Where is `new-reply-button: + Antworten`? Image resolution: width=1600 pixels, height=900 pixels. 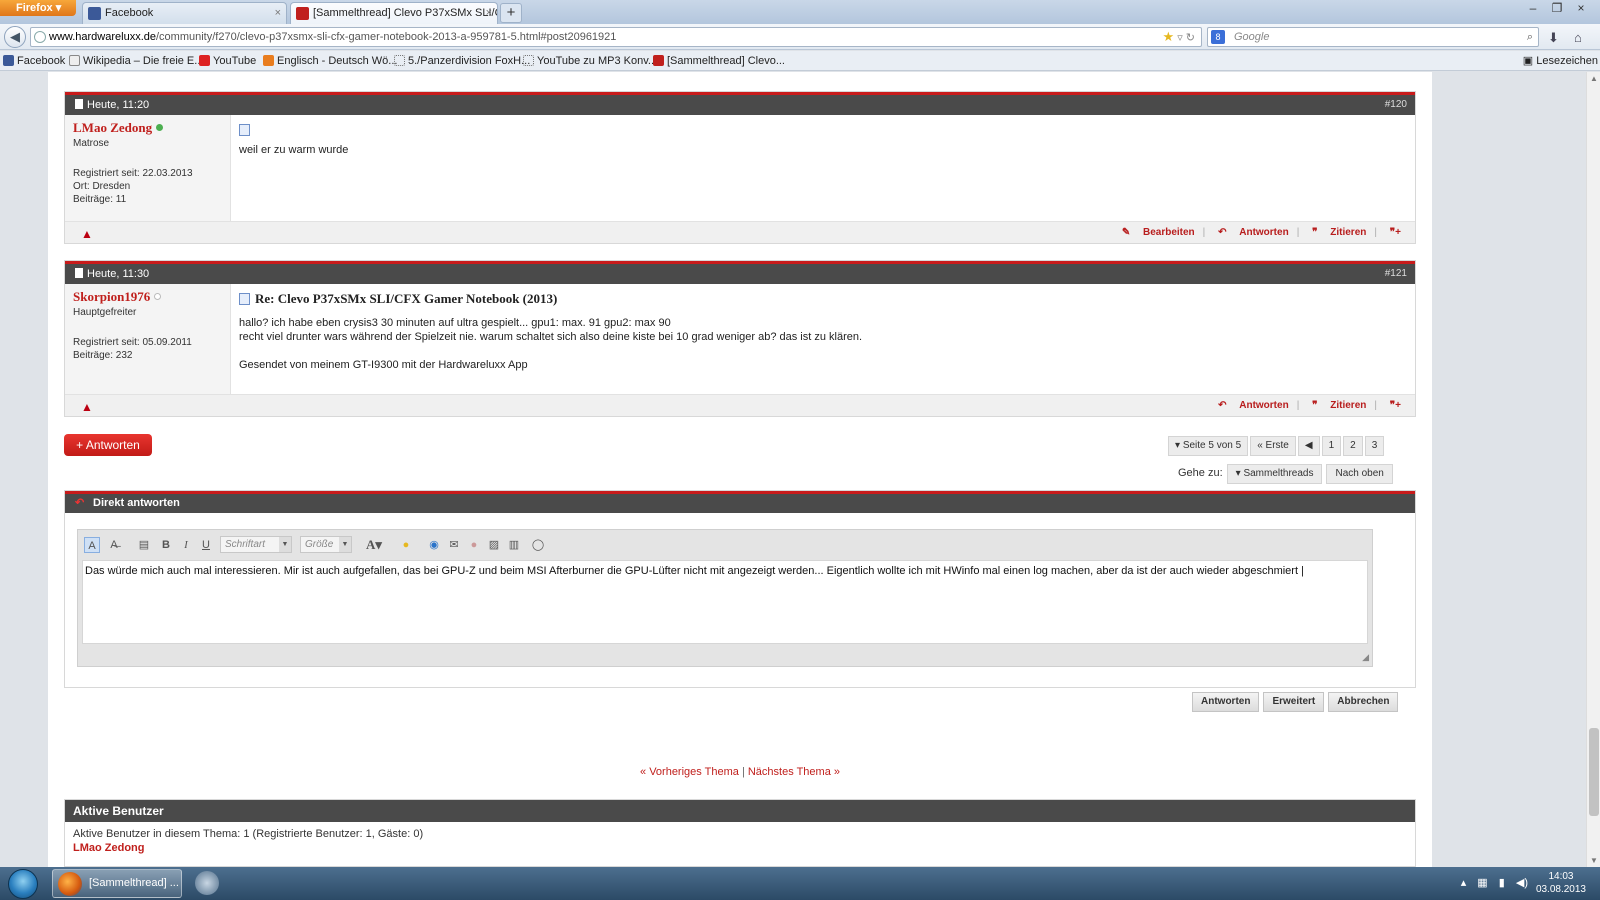 new-reply-button: + Antworten is located at coordinates (108, 445).